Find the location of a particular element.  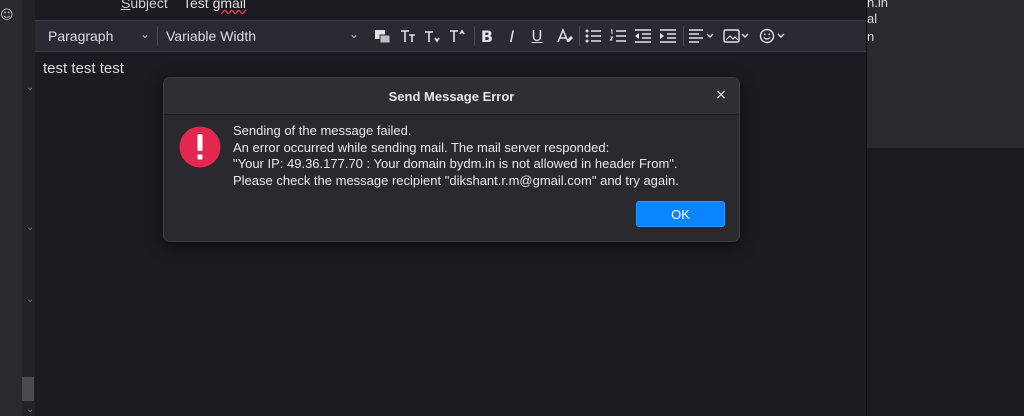

numbered-list-icon is located at coordinates (618, 36).